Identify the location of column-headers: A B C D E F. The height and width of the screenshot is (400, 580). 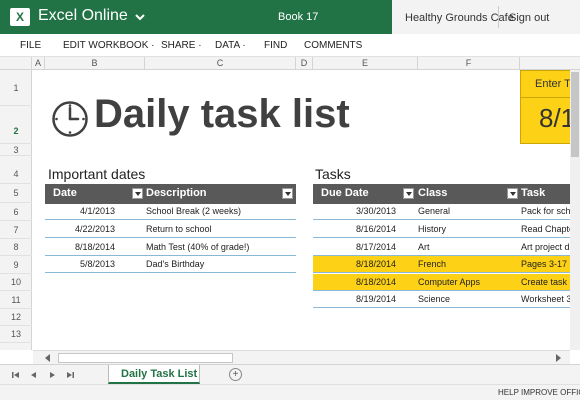
(290, 63).